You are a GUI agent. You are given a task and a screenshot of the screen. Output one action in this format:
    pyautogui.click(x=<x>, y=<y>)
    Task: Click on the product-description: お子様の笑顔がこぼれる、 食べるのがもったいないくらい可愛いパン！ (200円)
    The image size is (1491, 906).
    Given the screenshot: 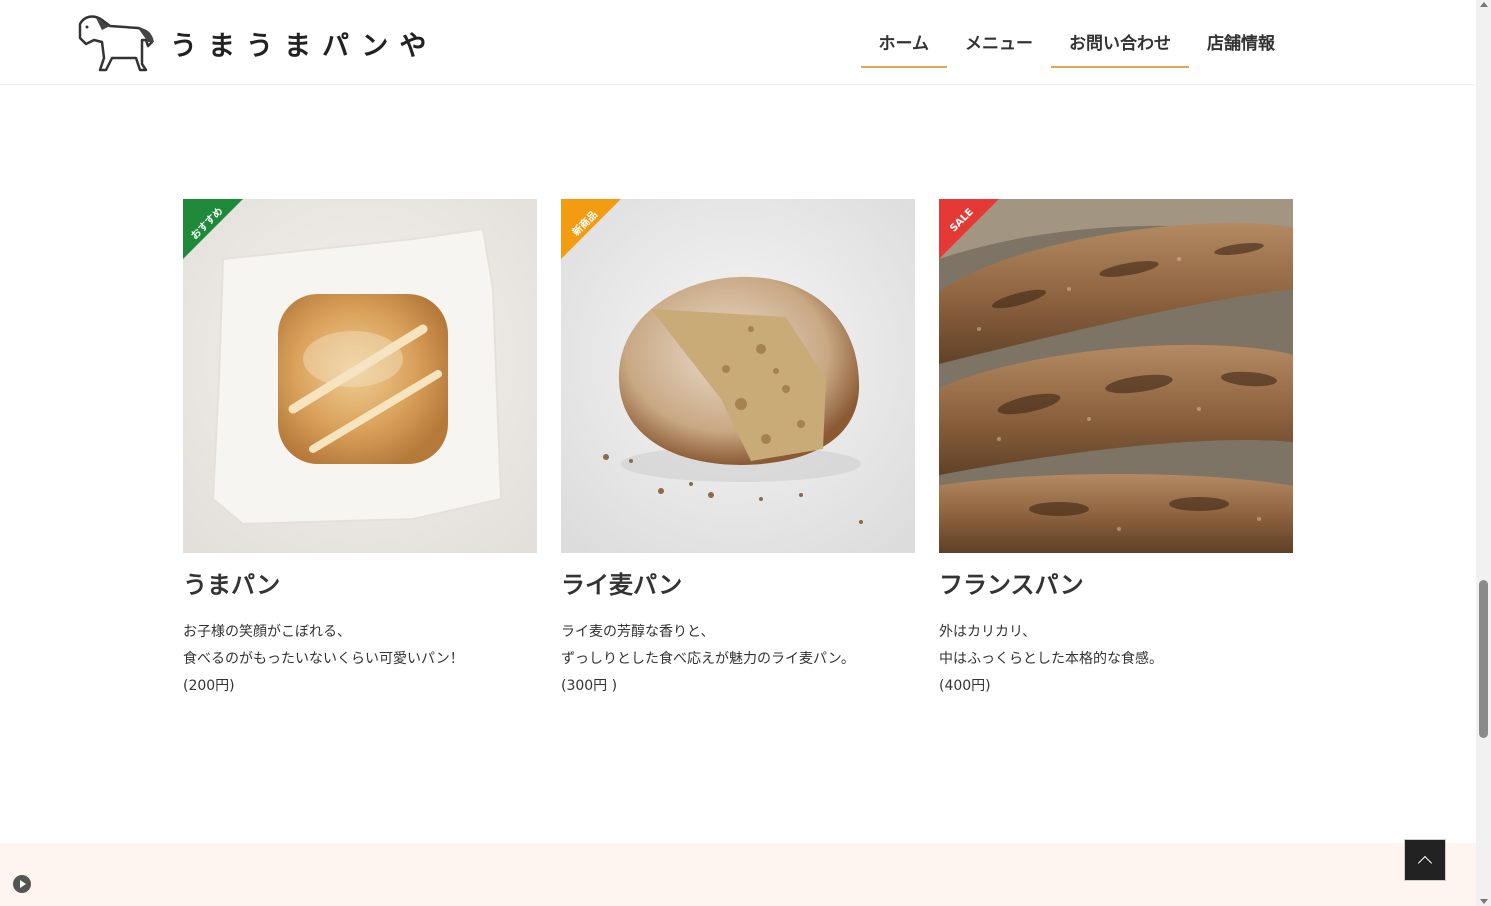 What is the action you would take?
    pyautogui.click(x=360, y=659)
    